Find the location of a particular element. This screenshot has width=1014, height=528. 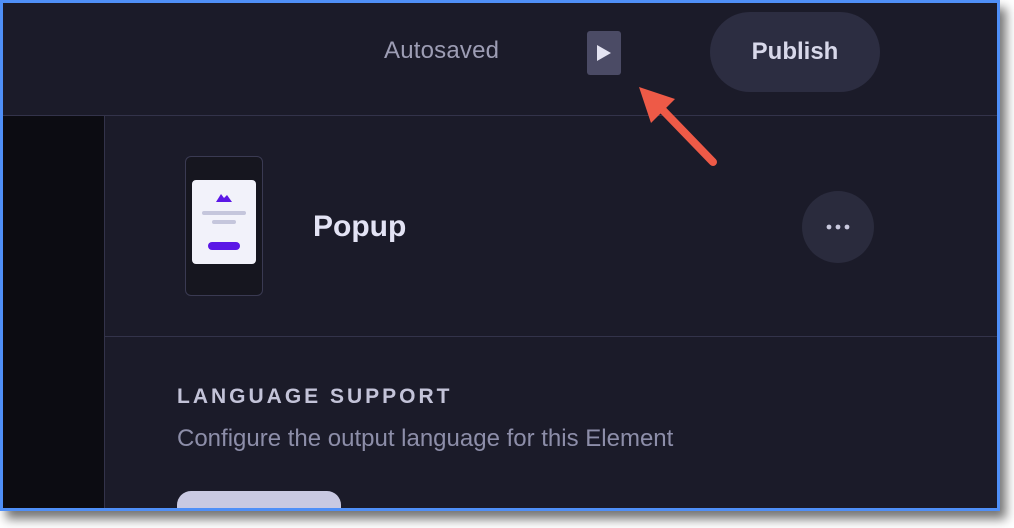

more-horizontal-icon is located at coordinates (838, 227).